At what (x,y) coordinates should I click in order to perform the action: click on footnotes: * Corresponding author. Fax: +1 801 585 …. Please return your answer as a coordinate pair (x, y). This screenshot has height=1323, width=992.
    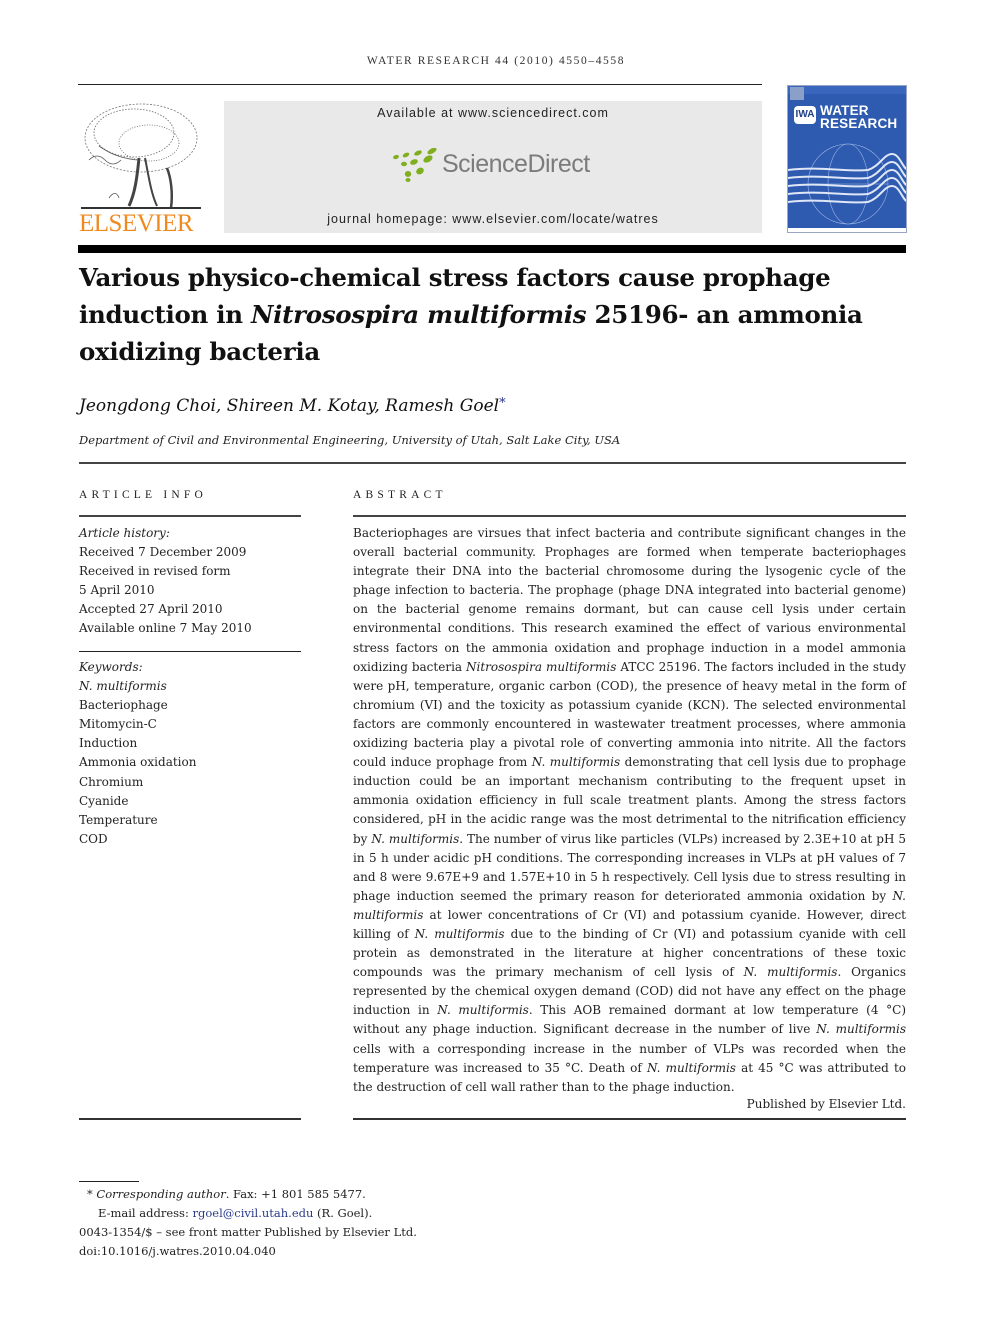
    Looking at the image, I should click on (329, 1223).